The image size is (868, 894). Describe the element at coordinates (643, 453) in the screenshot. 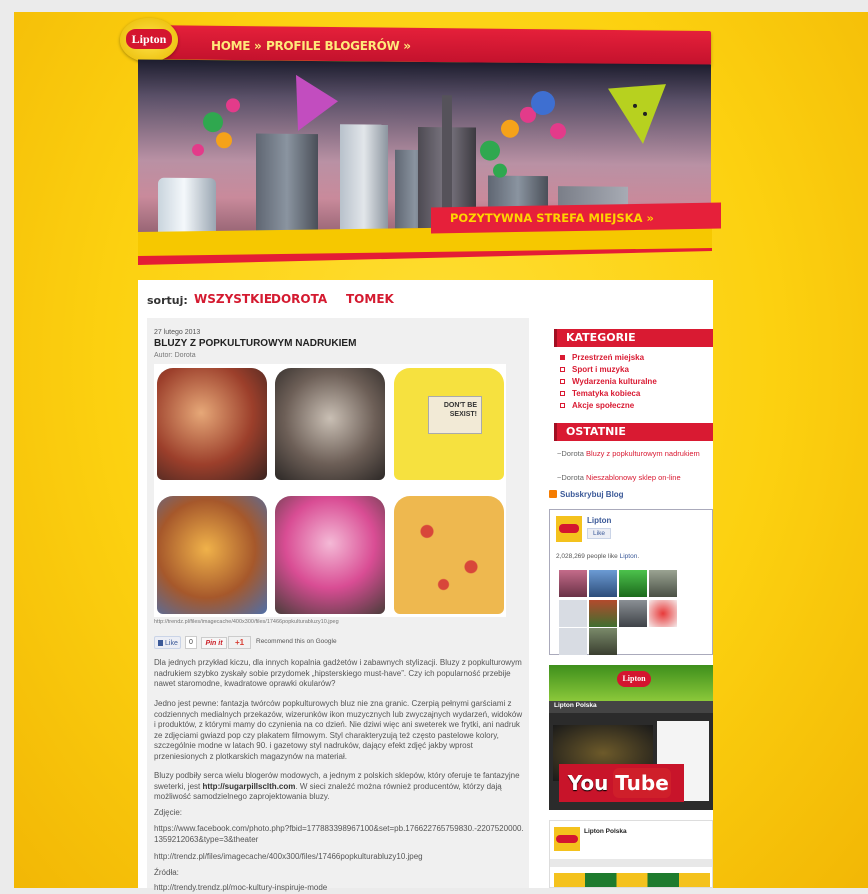

I see `recent-title: Bluzy z popkulturowym nadrukiem` at that location.